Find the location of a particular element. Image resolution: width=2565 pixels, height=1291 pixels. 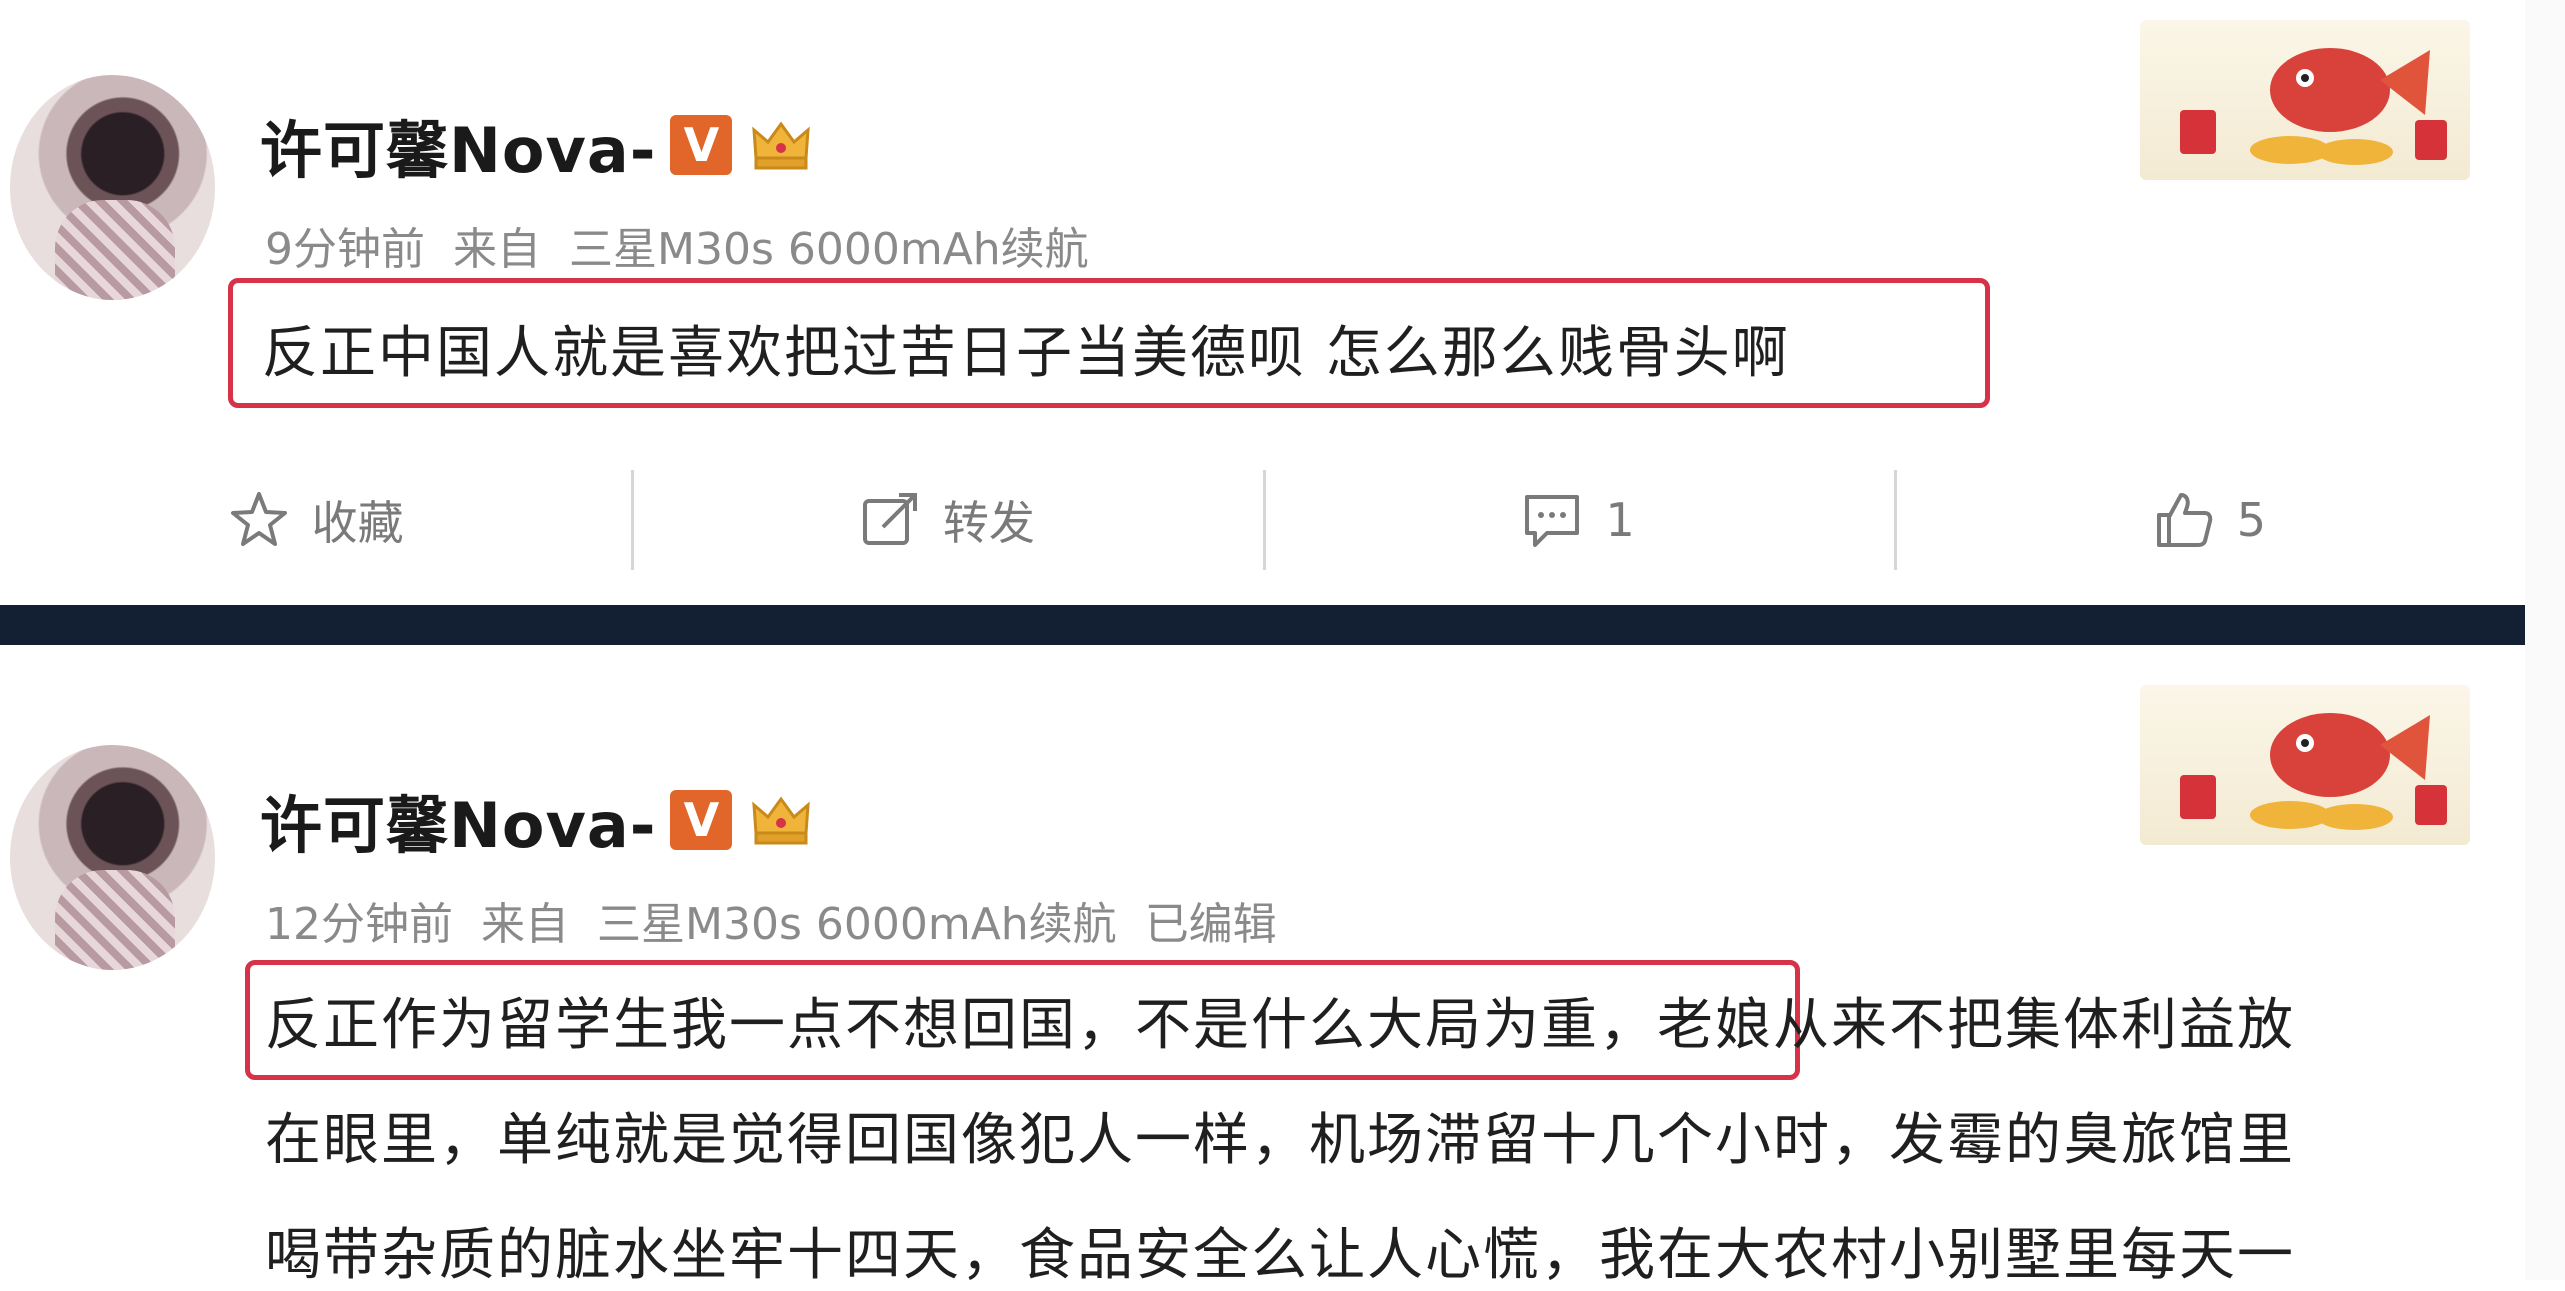

post-time: 12分钟前 is located at coordinates (359, 924).